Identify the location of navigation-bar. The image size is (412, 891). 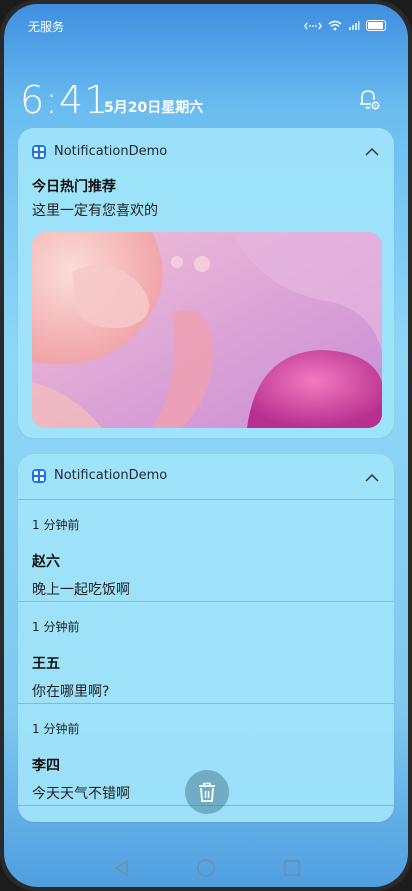
(206, 868).